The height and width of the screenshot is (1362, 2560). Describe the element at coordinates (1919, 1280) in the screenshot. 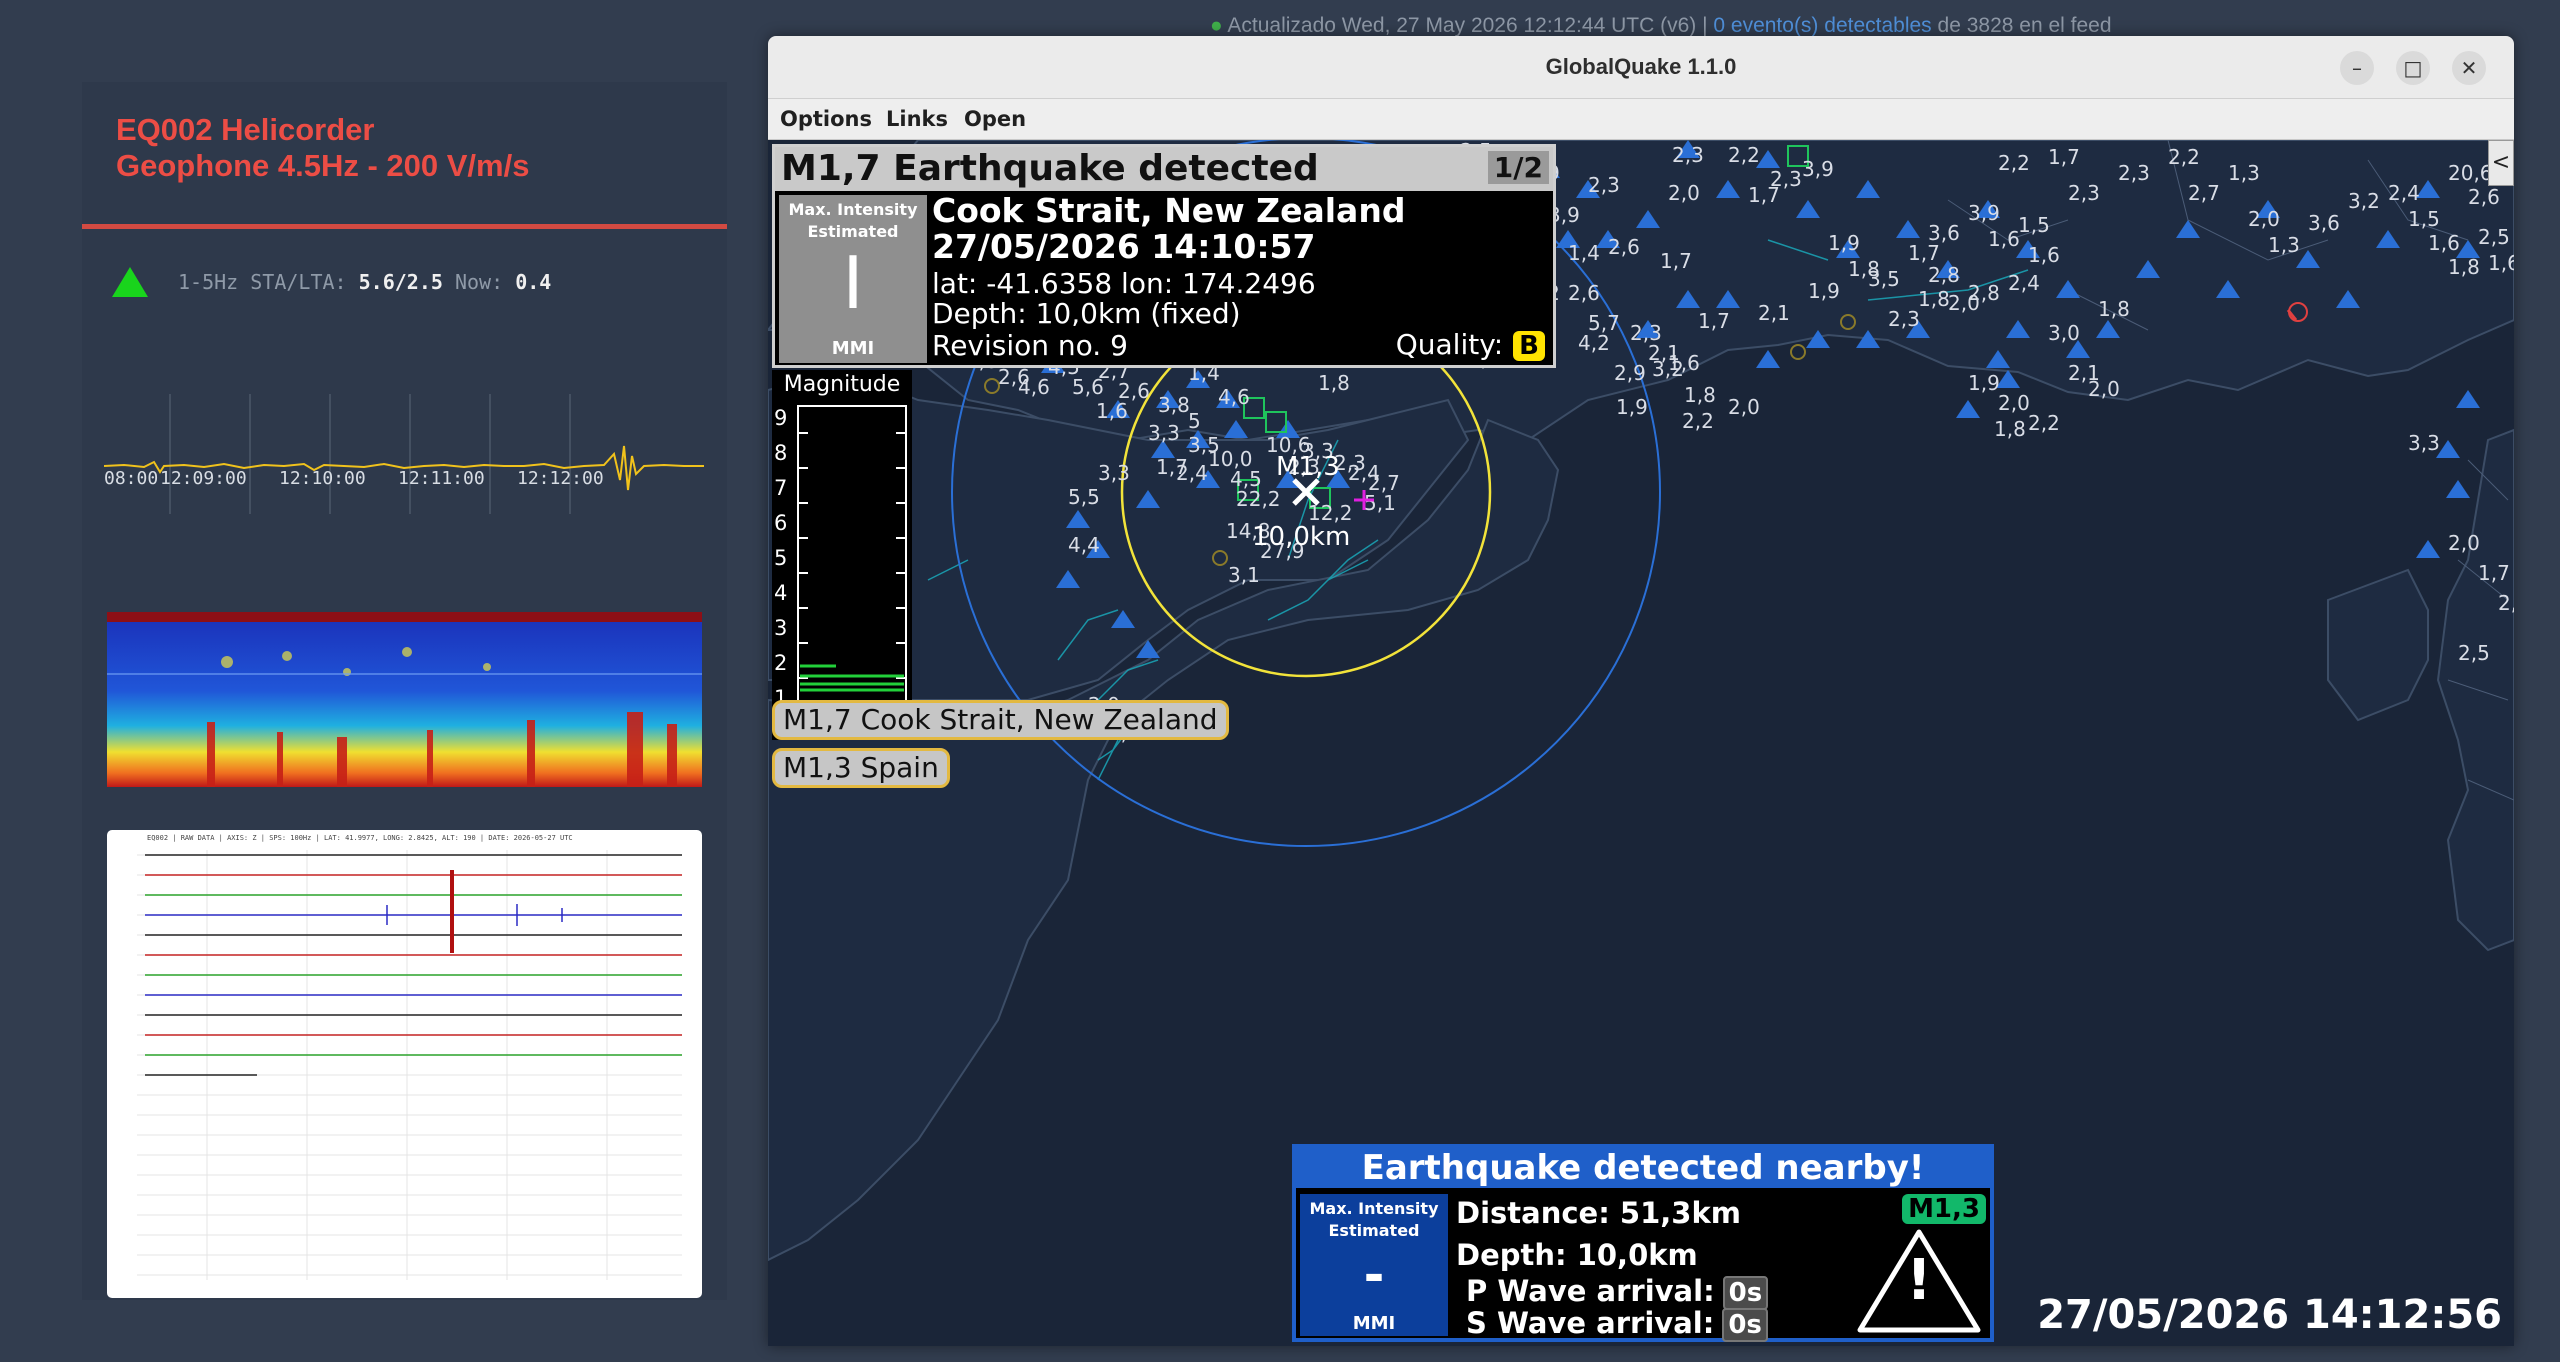

I see `warning-exclamation: !` at that location.